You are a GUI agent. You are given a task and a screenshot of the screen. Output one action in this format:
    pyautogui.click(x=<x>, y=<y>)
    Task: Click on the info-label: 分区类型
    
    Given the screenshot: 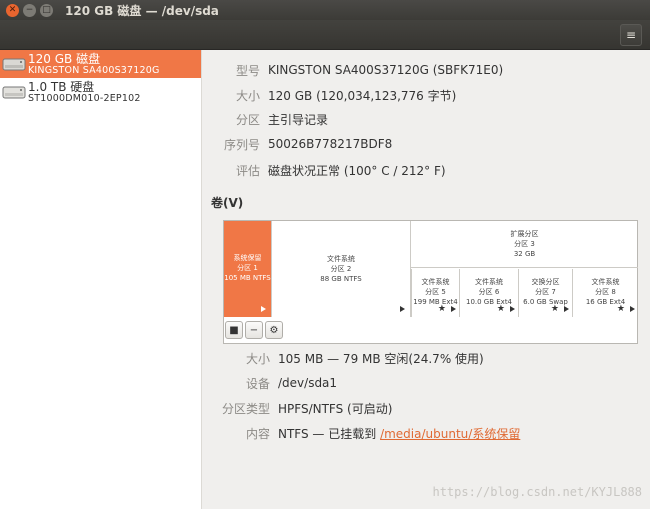 What is the action you would take?
    pyautogui.click(x=245, y=408)
    